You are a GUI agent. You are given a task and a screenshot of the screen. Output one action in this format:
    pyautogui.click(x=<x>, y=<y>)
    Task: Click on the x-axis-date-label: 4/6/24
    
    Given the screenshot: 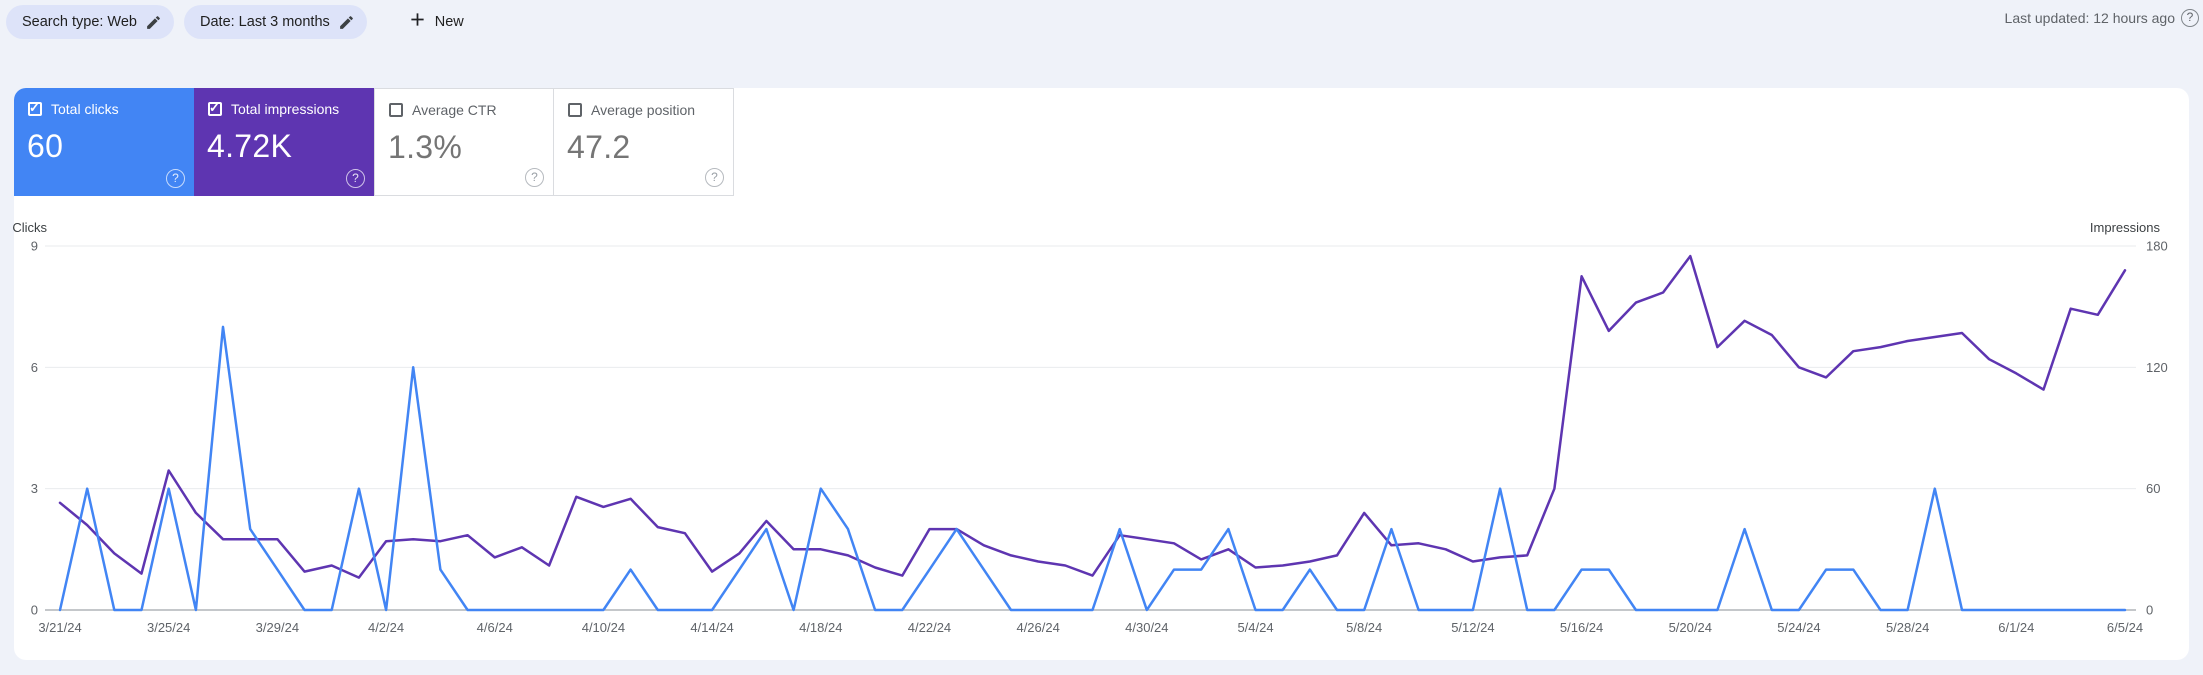 What is the action you would take?
    pyautogui.click(x=495, y=627)
    